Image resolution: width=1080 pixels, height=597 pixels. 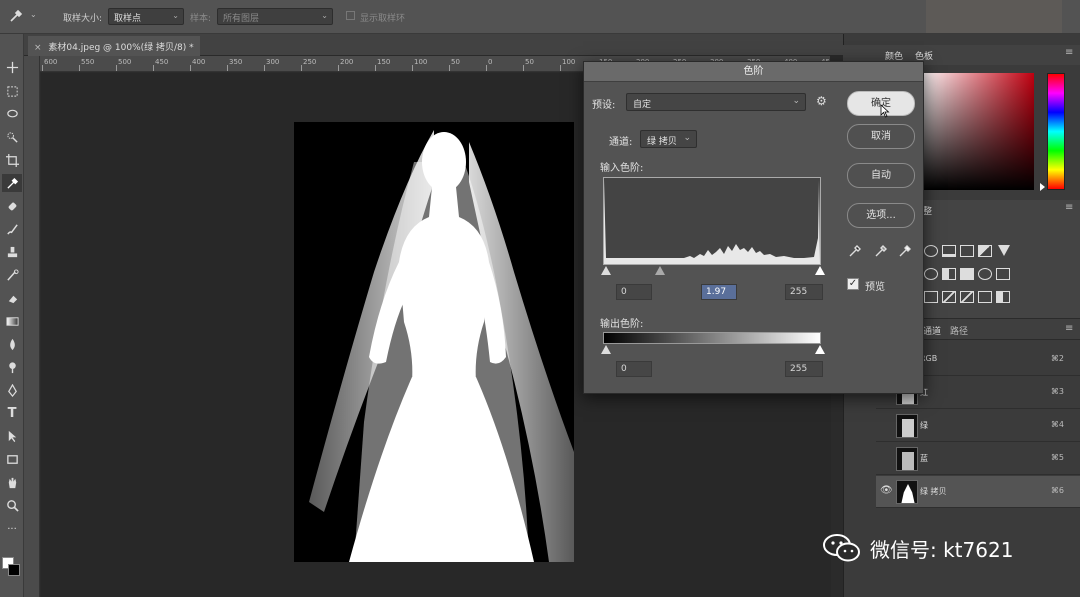 I want to click on channel-shortcut: ⌘6, so click(x=1057, y=490).